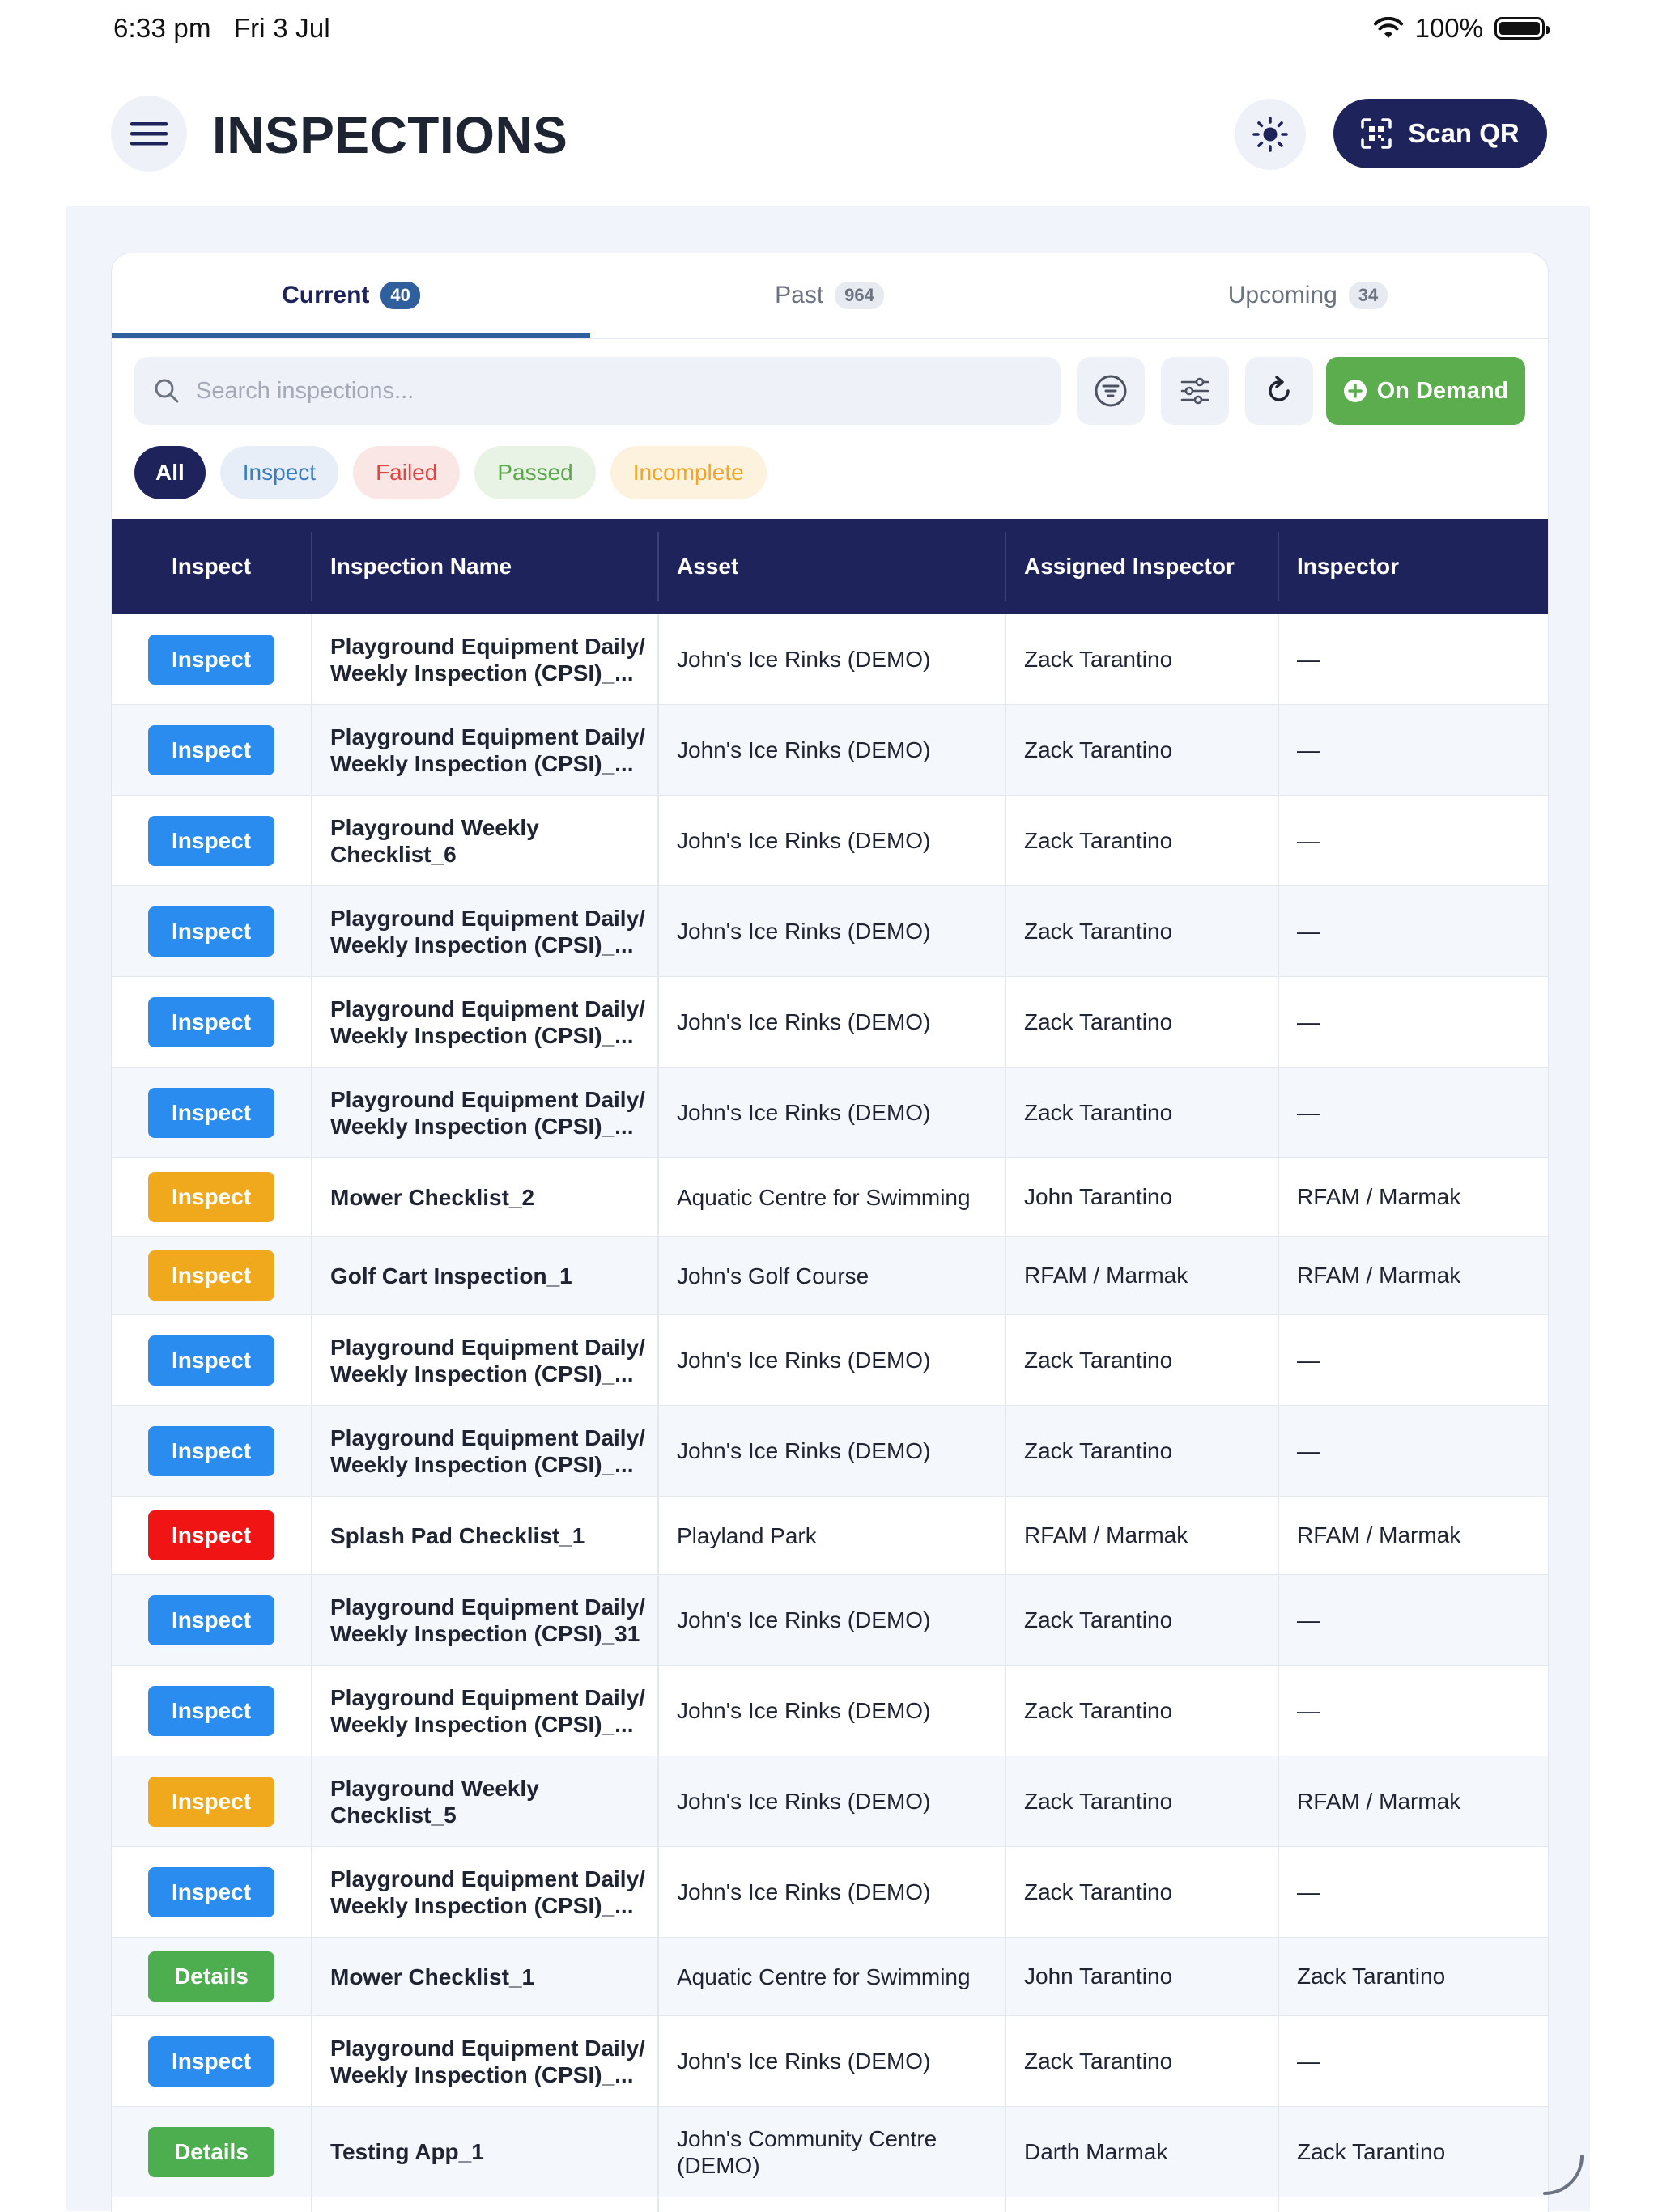 The width and height of the screenshot is (1658, 2212). What do you see at coordinates (1308, 295) in the screenshot?
I see `tab-upcoming: Upcoming 34` at bounding box center [1308, 295].